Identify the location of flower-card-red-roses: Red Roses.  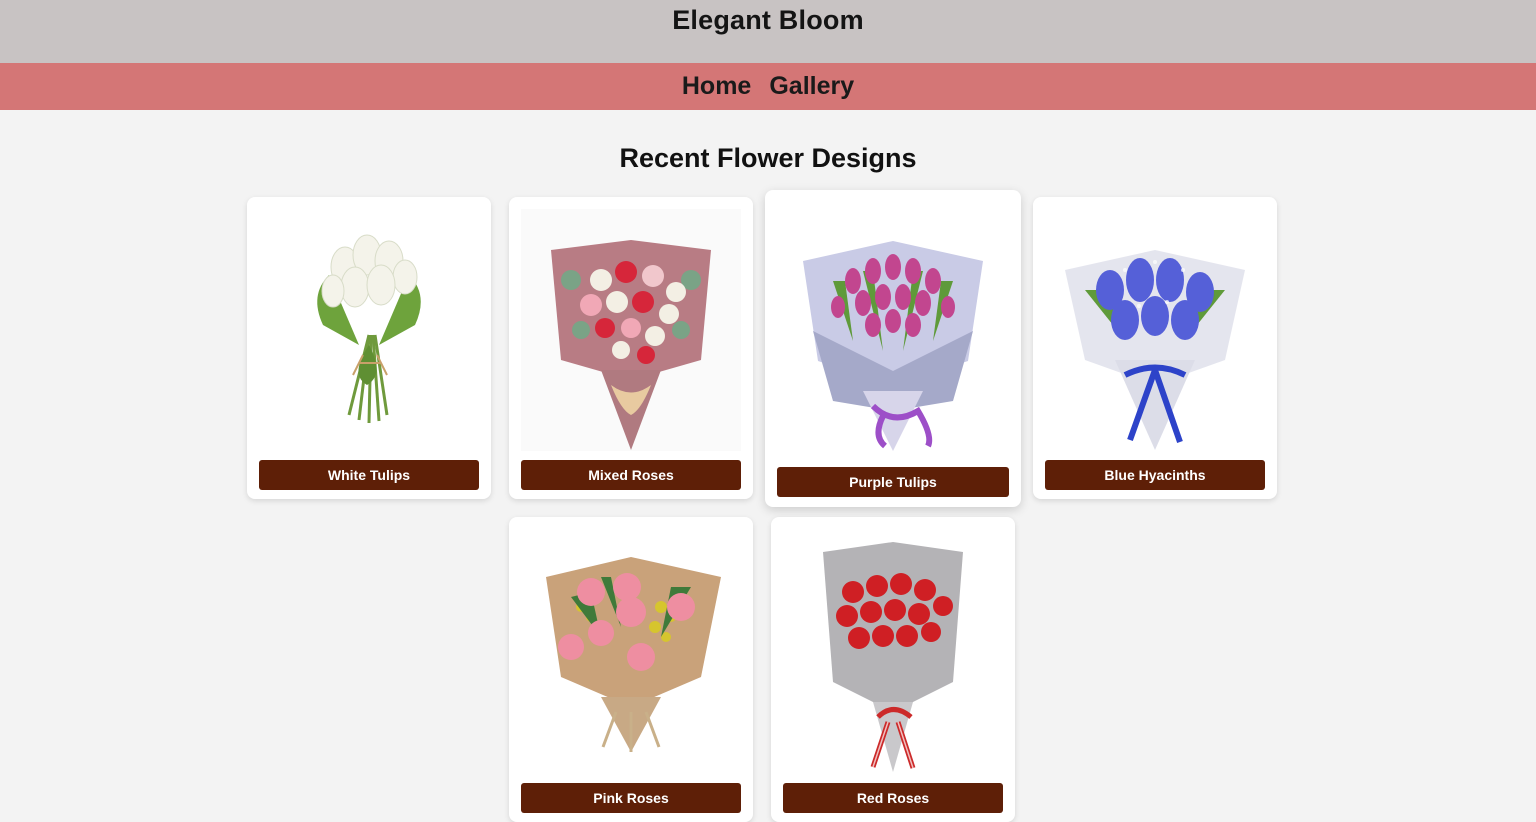
(893, 669).